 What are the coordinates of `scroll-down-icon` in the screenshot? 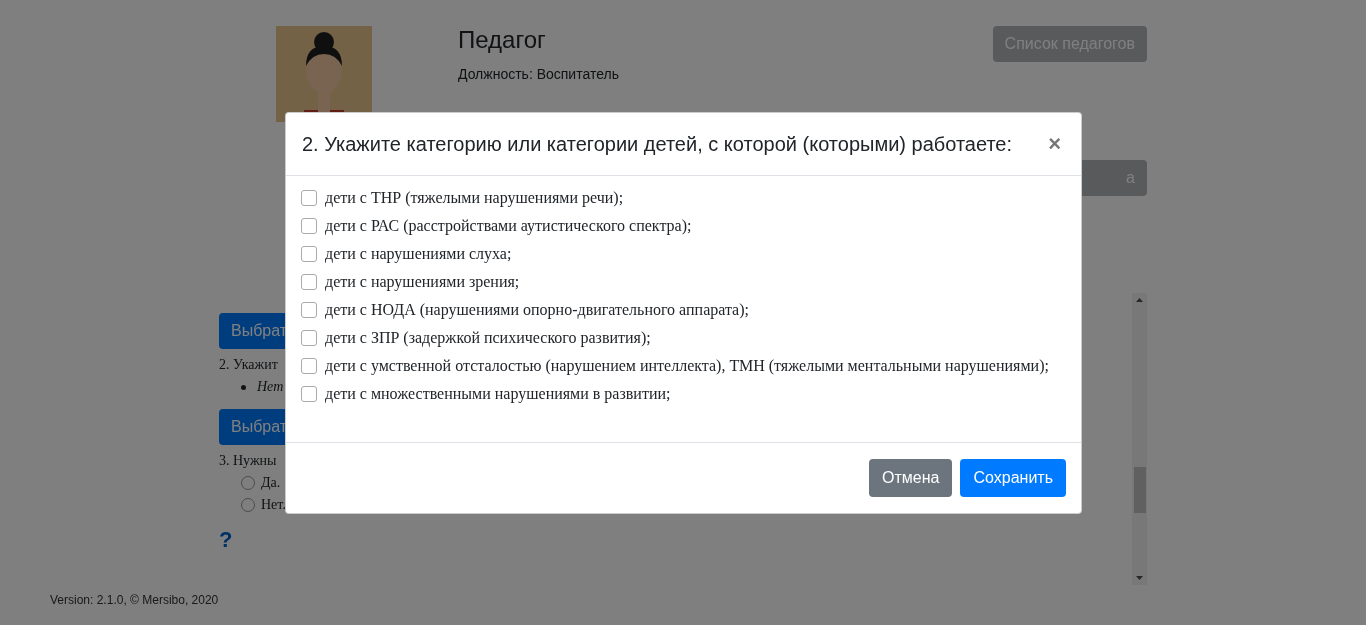 It's located at (1139, 578).